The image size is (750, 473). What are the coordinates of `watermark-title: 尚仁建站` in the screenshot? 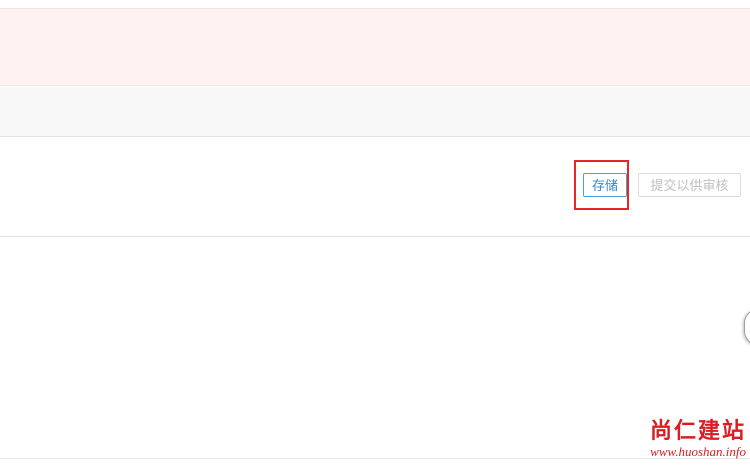 It's located at (697, 431).